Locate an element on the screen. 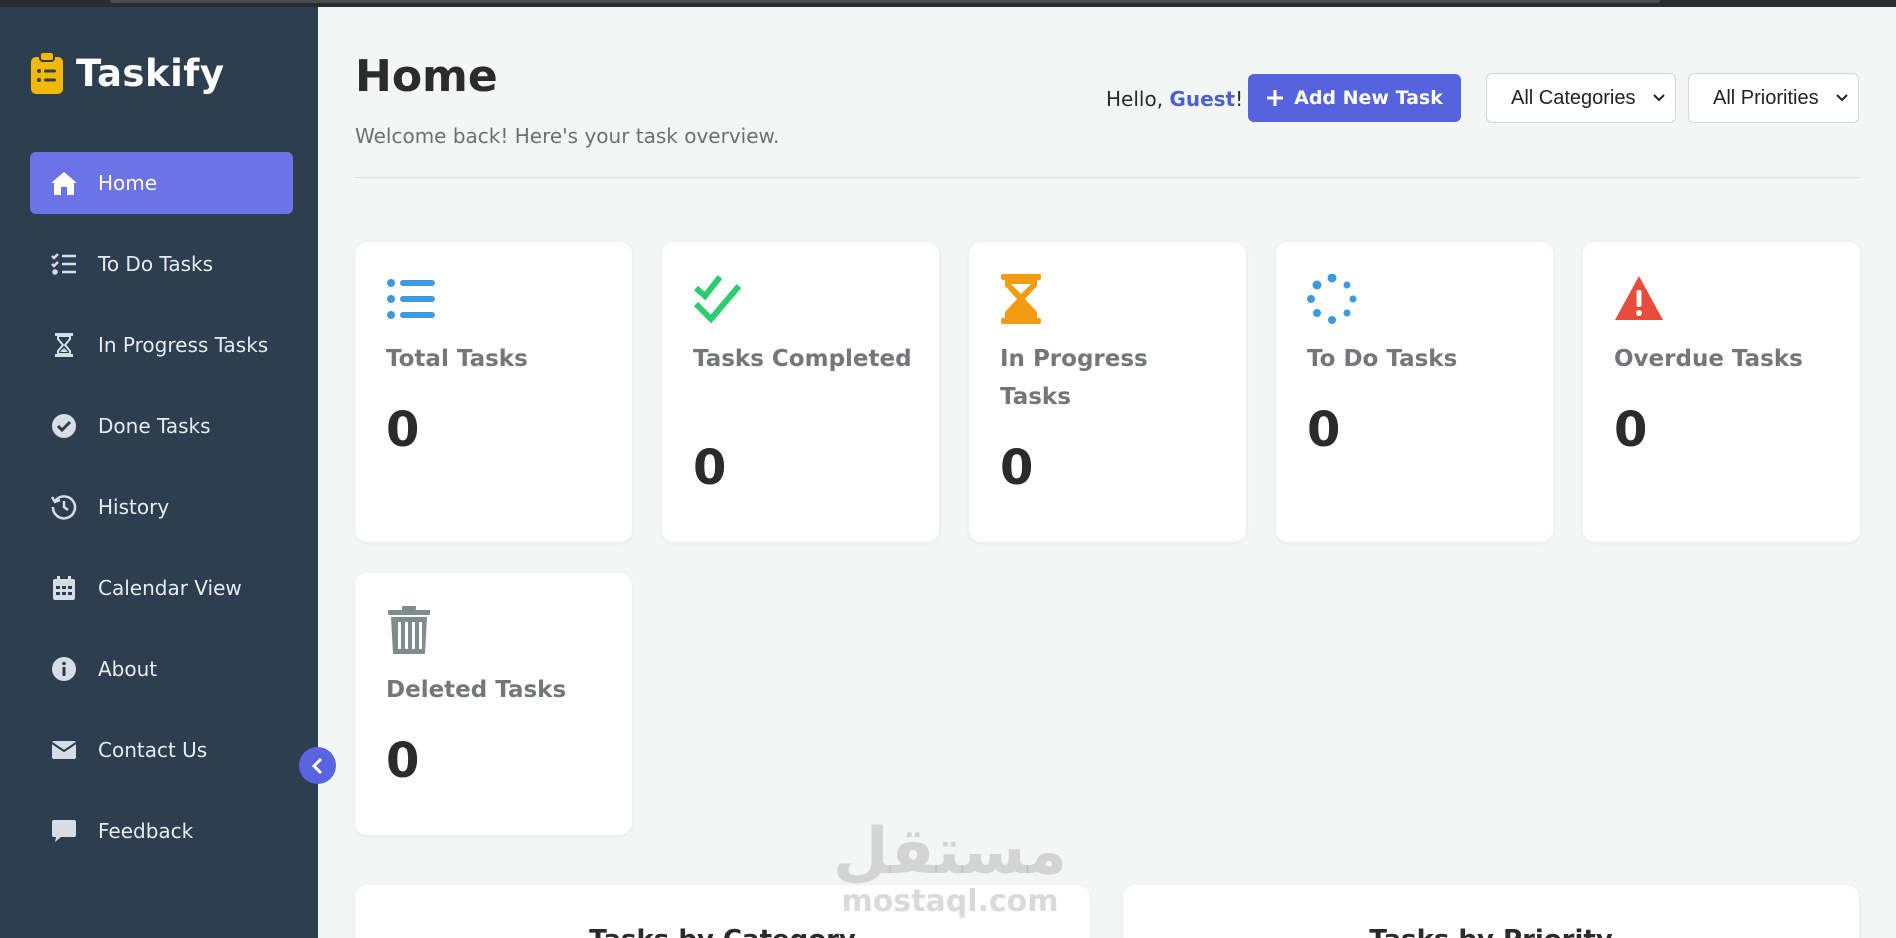  priority-filter-select: All Priorities is located at coordinates (1773, 98).